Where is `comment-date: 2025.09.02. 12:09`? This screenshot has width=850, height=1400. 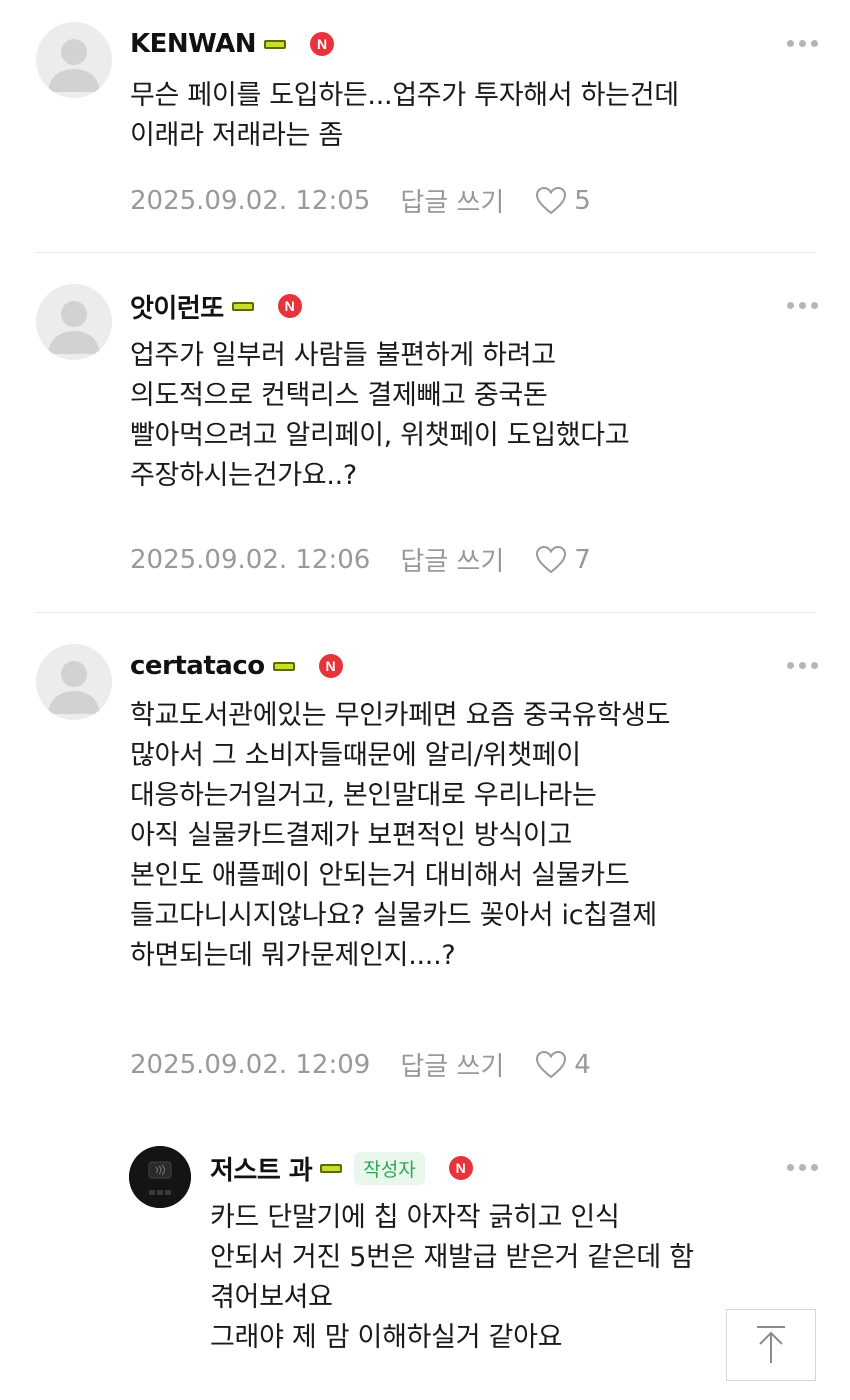 comment-date: 2025.09.02. 12:09 is located at coordinates (250, 1064).